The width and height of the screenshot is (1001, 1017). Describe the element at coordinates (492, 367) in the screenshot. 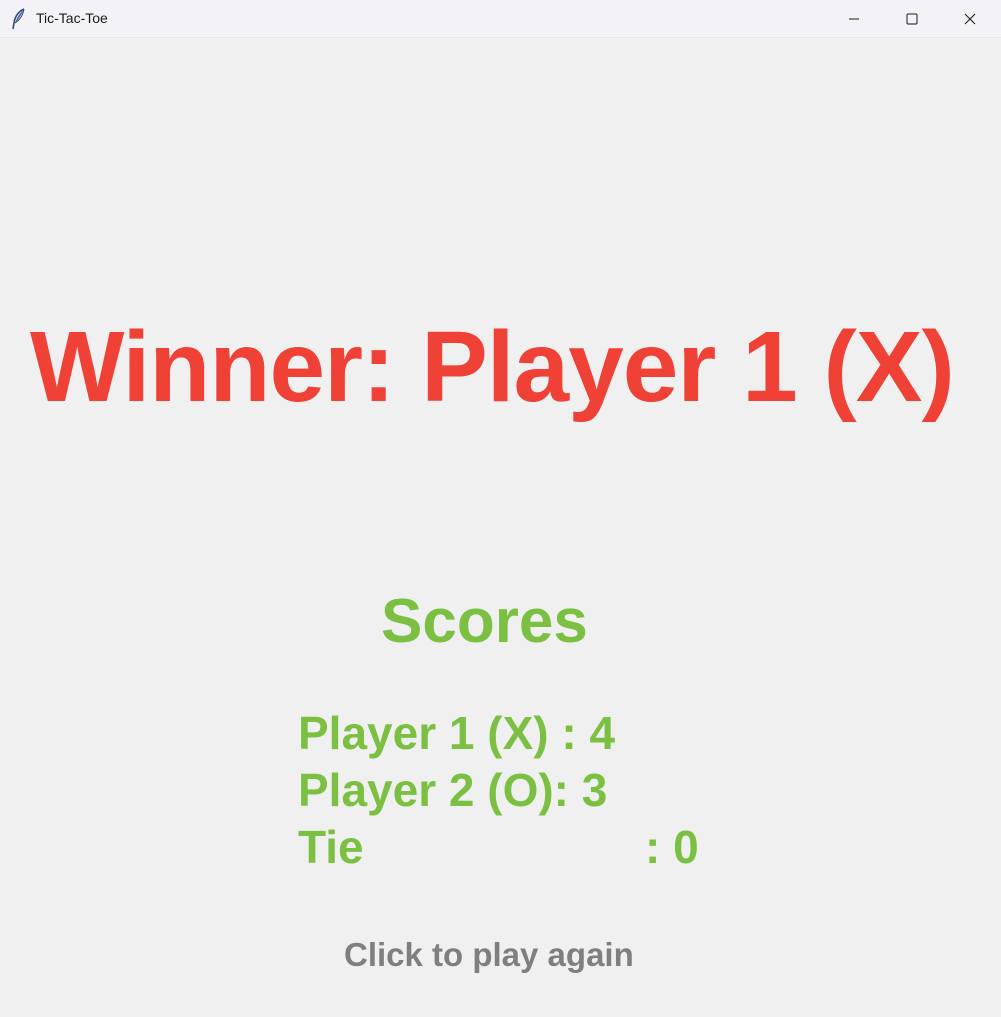

I see `winner-text: Winner: Player 1 (X)` at that location.